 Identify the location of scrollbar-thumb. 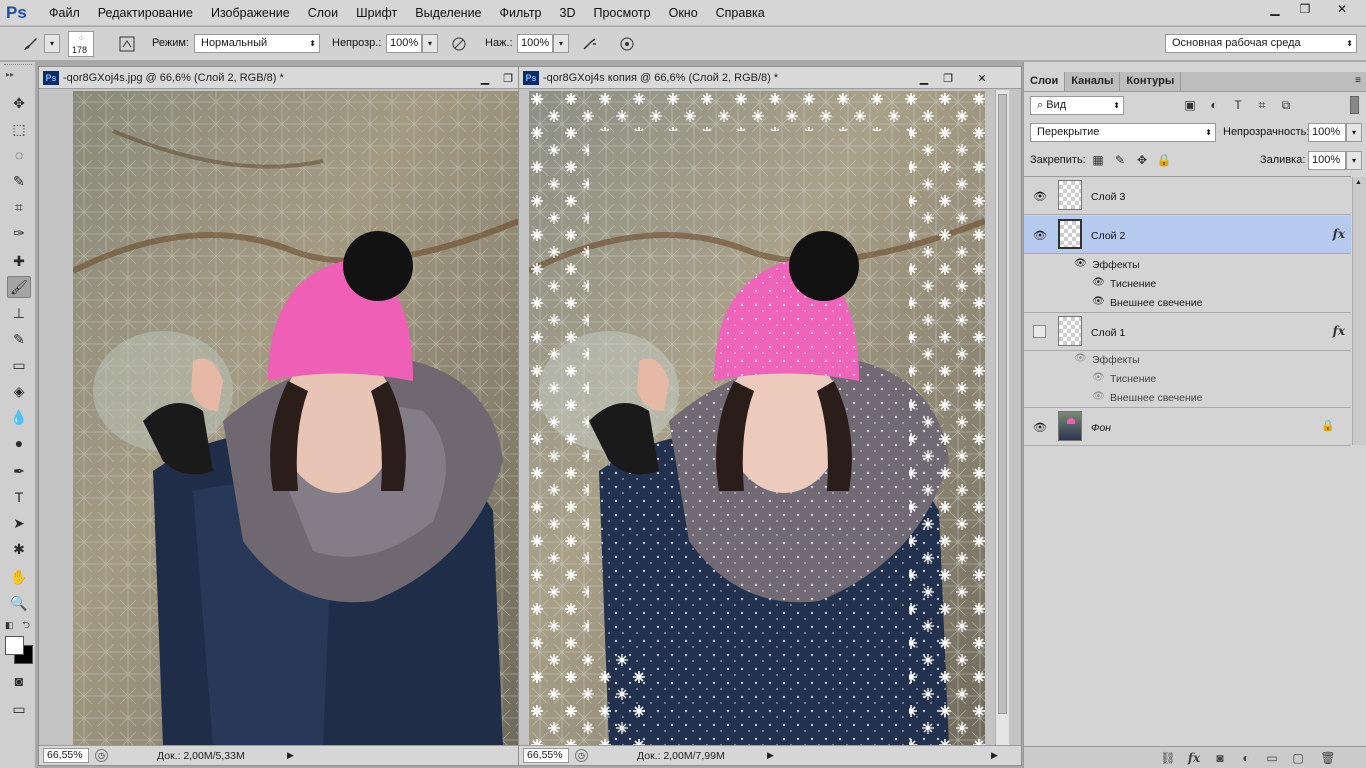
(1002, 404).